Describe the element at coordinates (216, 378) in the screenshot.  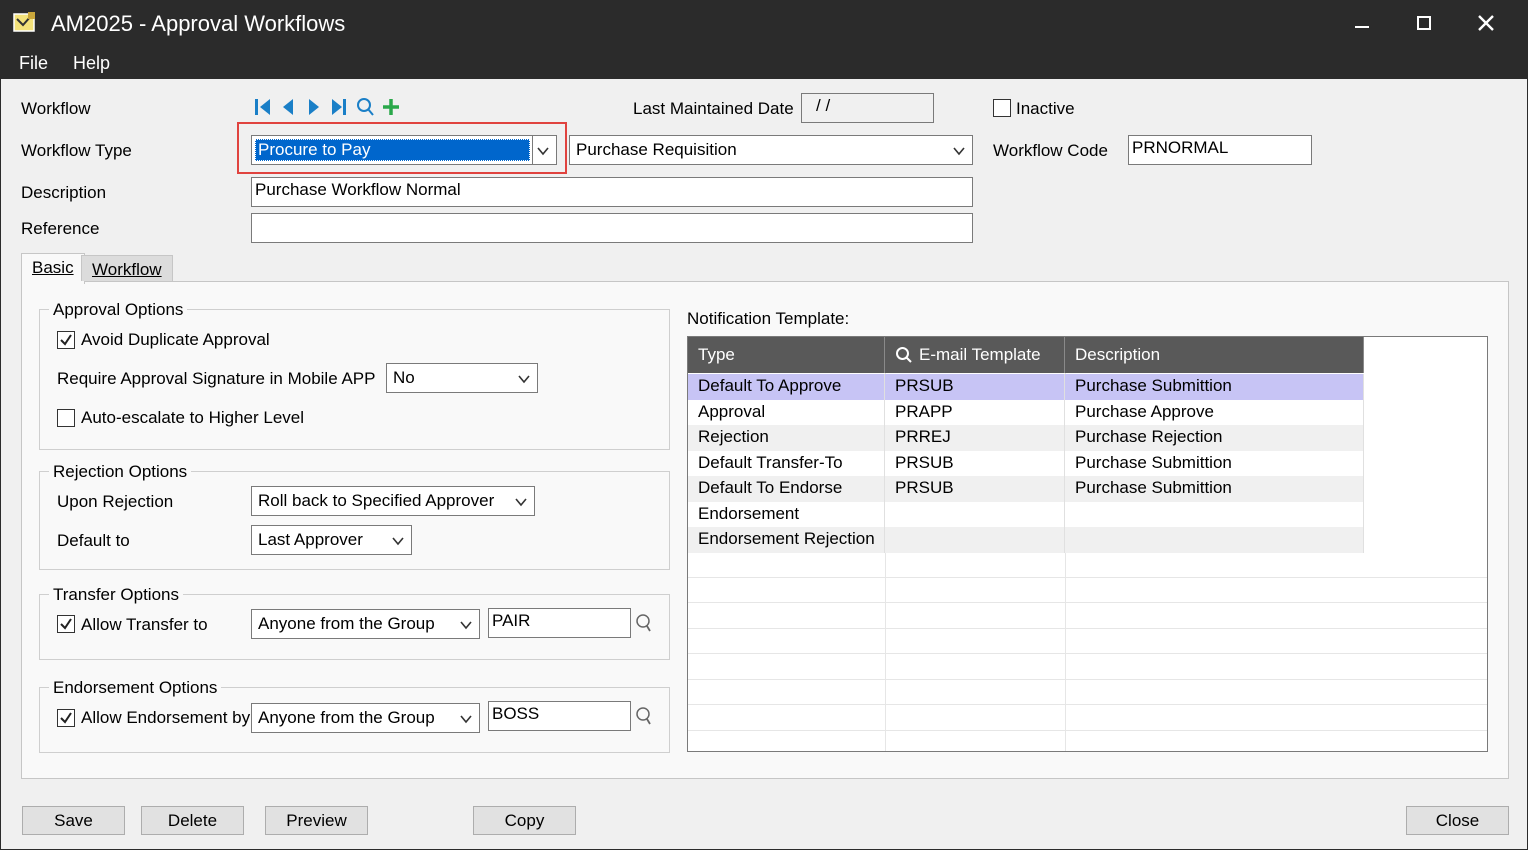
I see `require-signature-label: Require Approval Signature in Mobile APP` at that location.